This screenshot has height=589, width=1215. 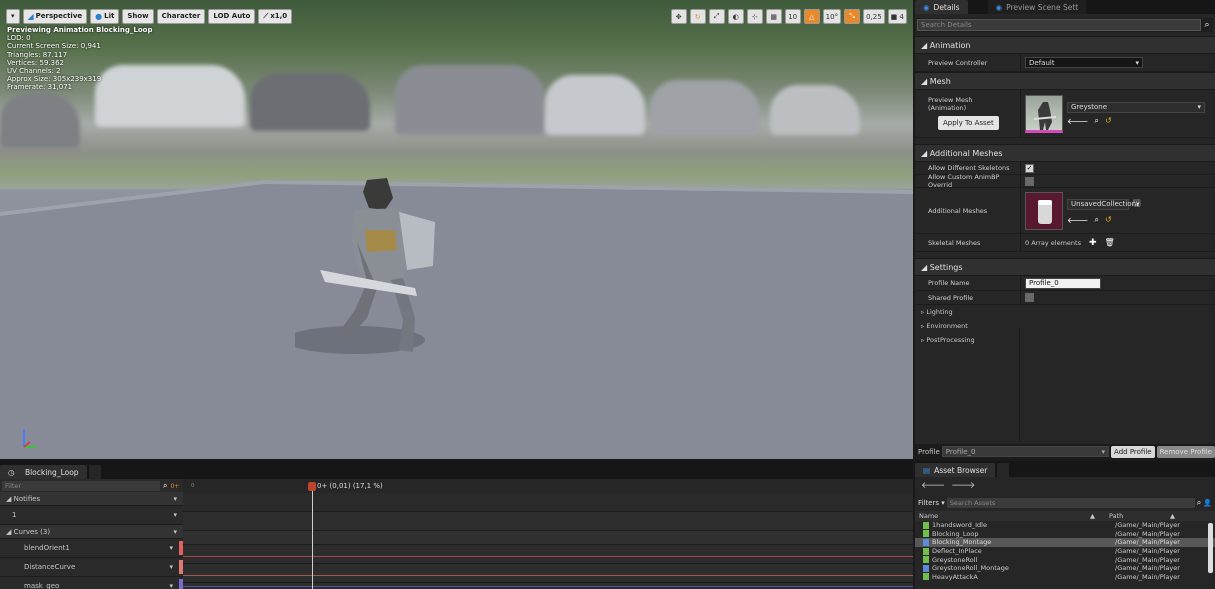 What do you see at coordinates (1029, 181) in the screenshot?
I see `allow-custom-animbp-checkbox` at bounding box center [1029, 181].